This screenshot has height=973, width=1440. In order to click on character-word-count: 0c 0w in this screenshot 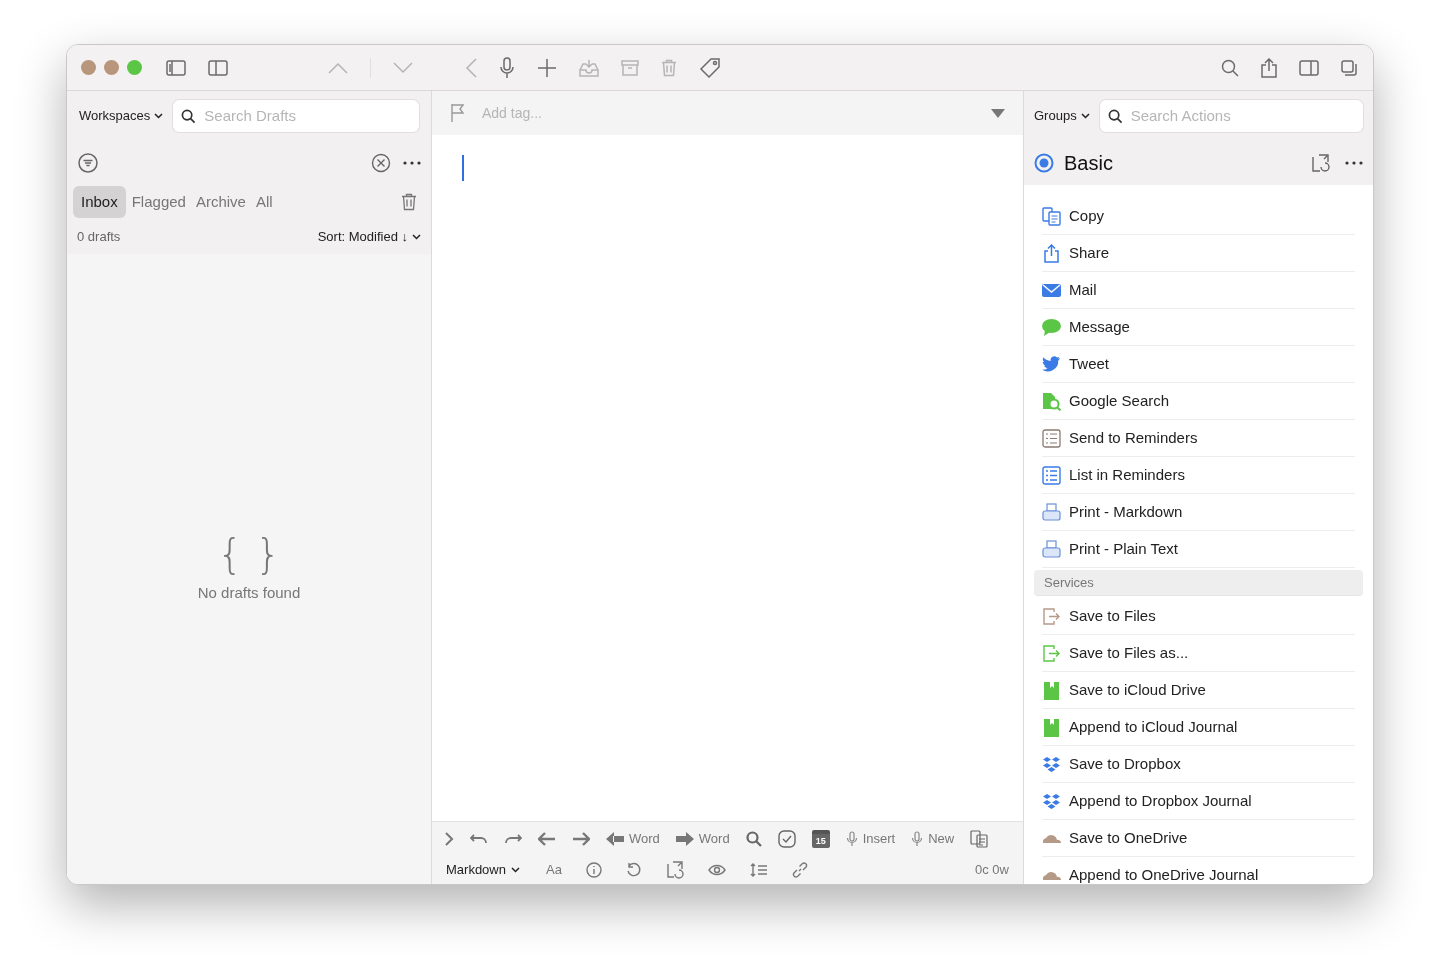, I will do `click(992, 869)`.